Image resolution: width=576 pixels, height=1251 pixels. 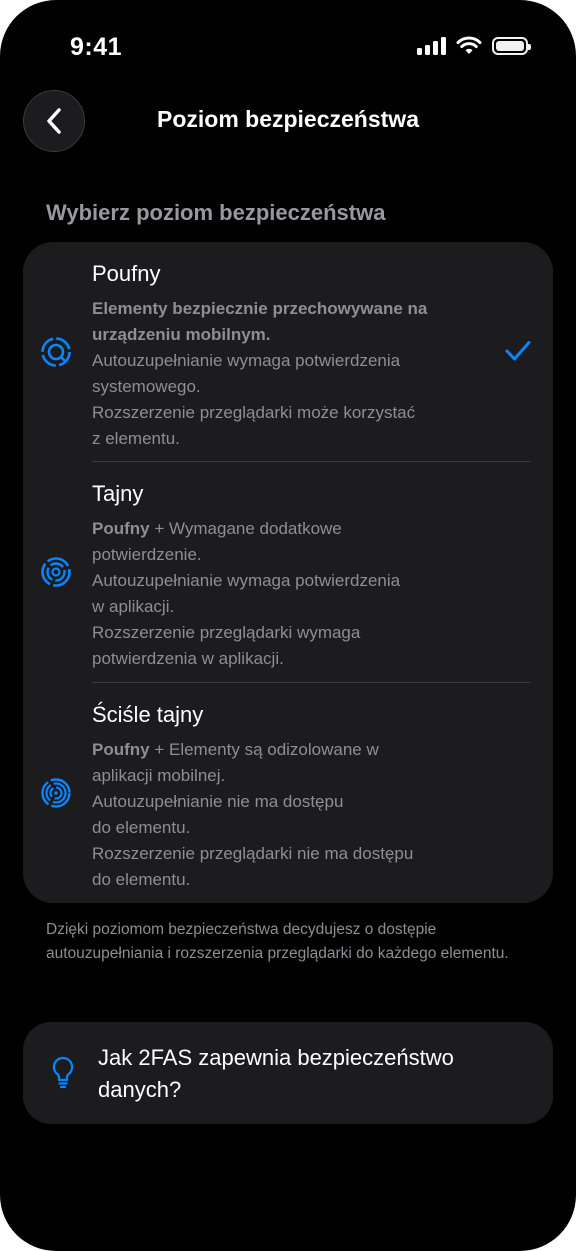 I want to click on battery-icon, so click(x=511, y=45).